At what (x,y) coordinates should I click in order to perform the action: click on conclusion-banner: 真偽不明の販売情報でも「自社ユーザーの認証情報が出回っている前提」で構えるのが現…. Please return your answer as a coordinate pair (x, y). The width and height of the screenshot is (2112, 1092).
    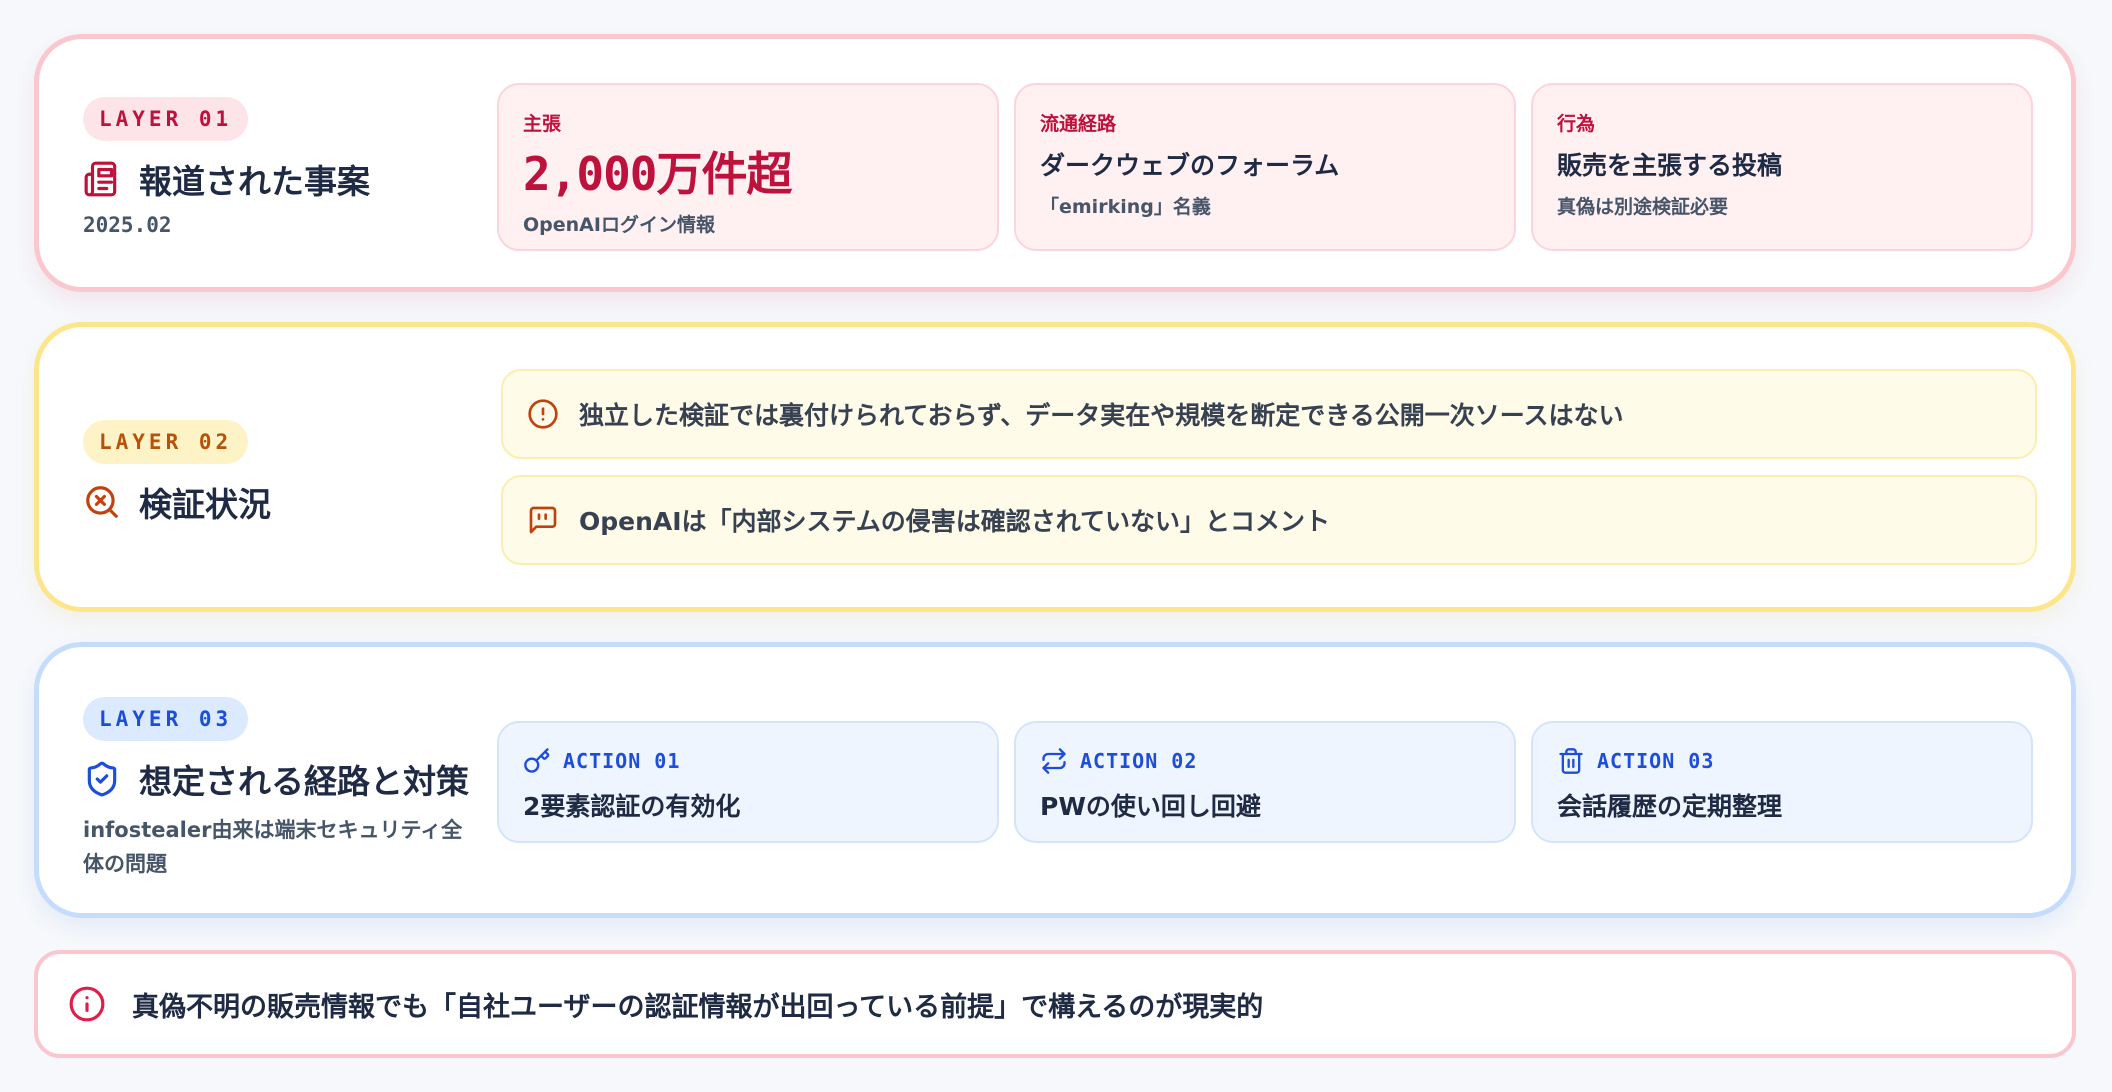
    Looking at the image, I should click on (1055, 1004).